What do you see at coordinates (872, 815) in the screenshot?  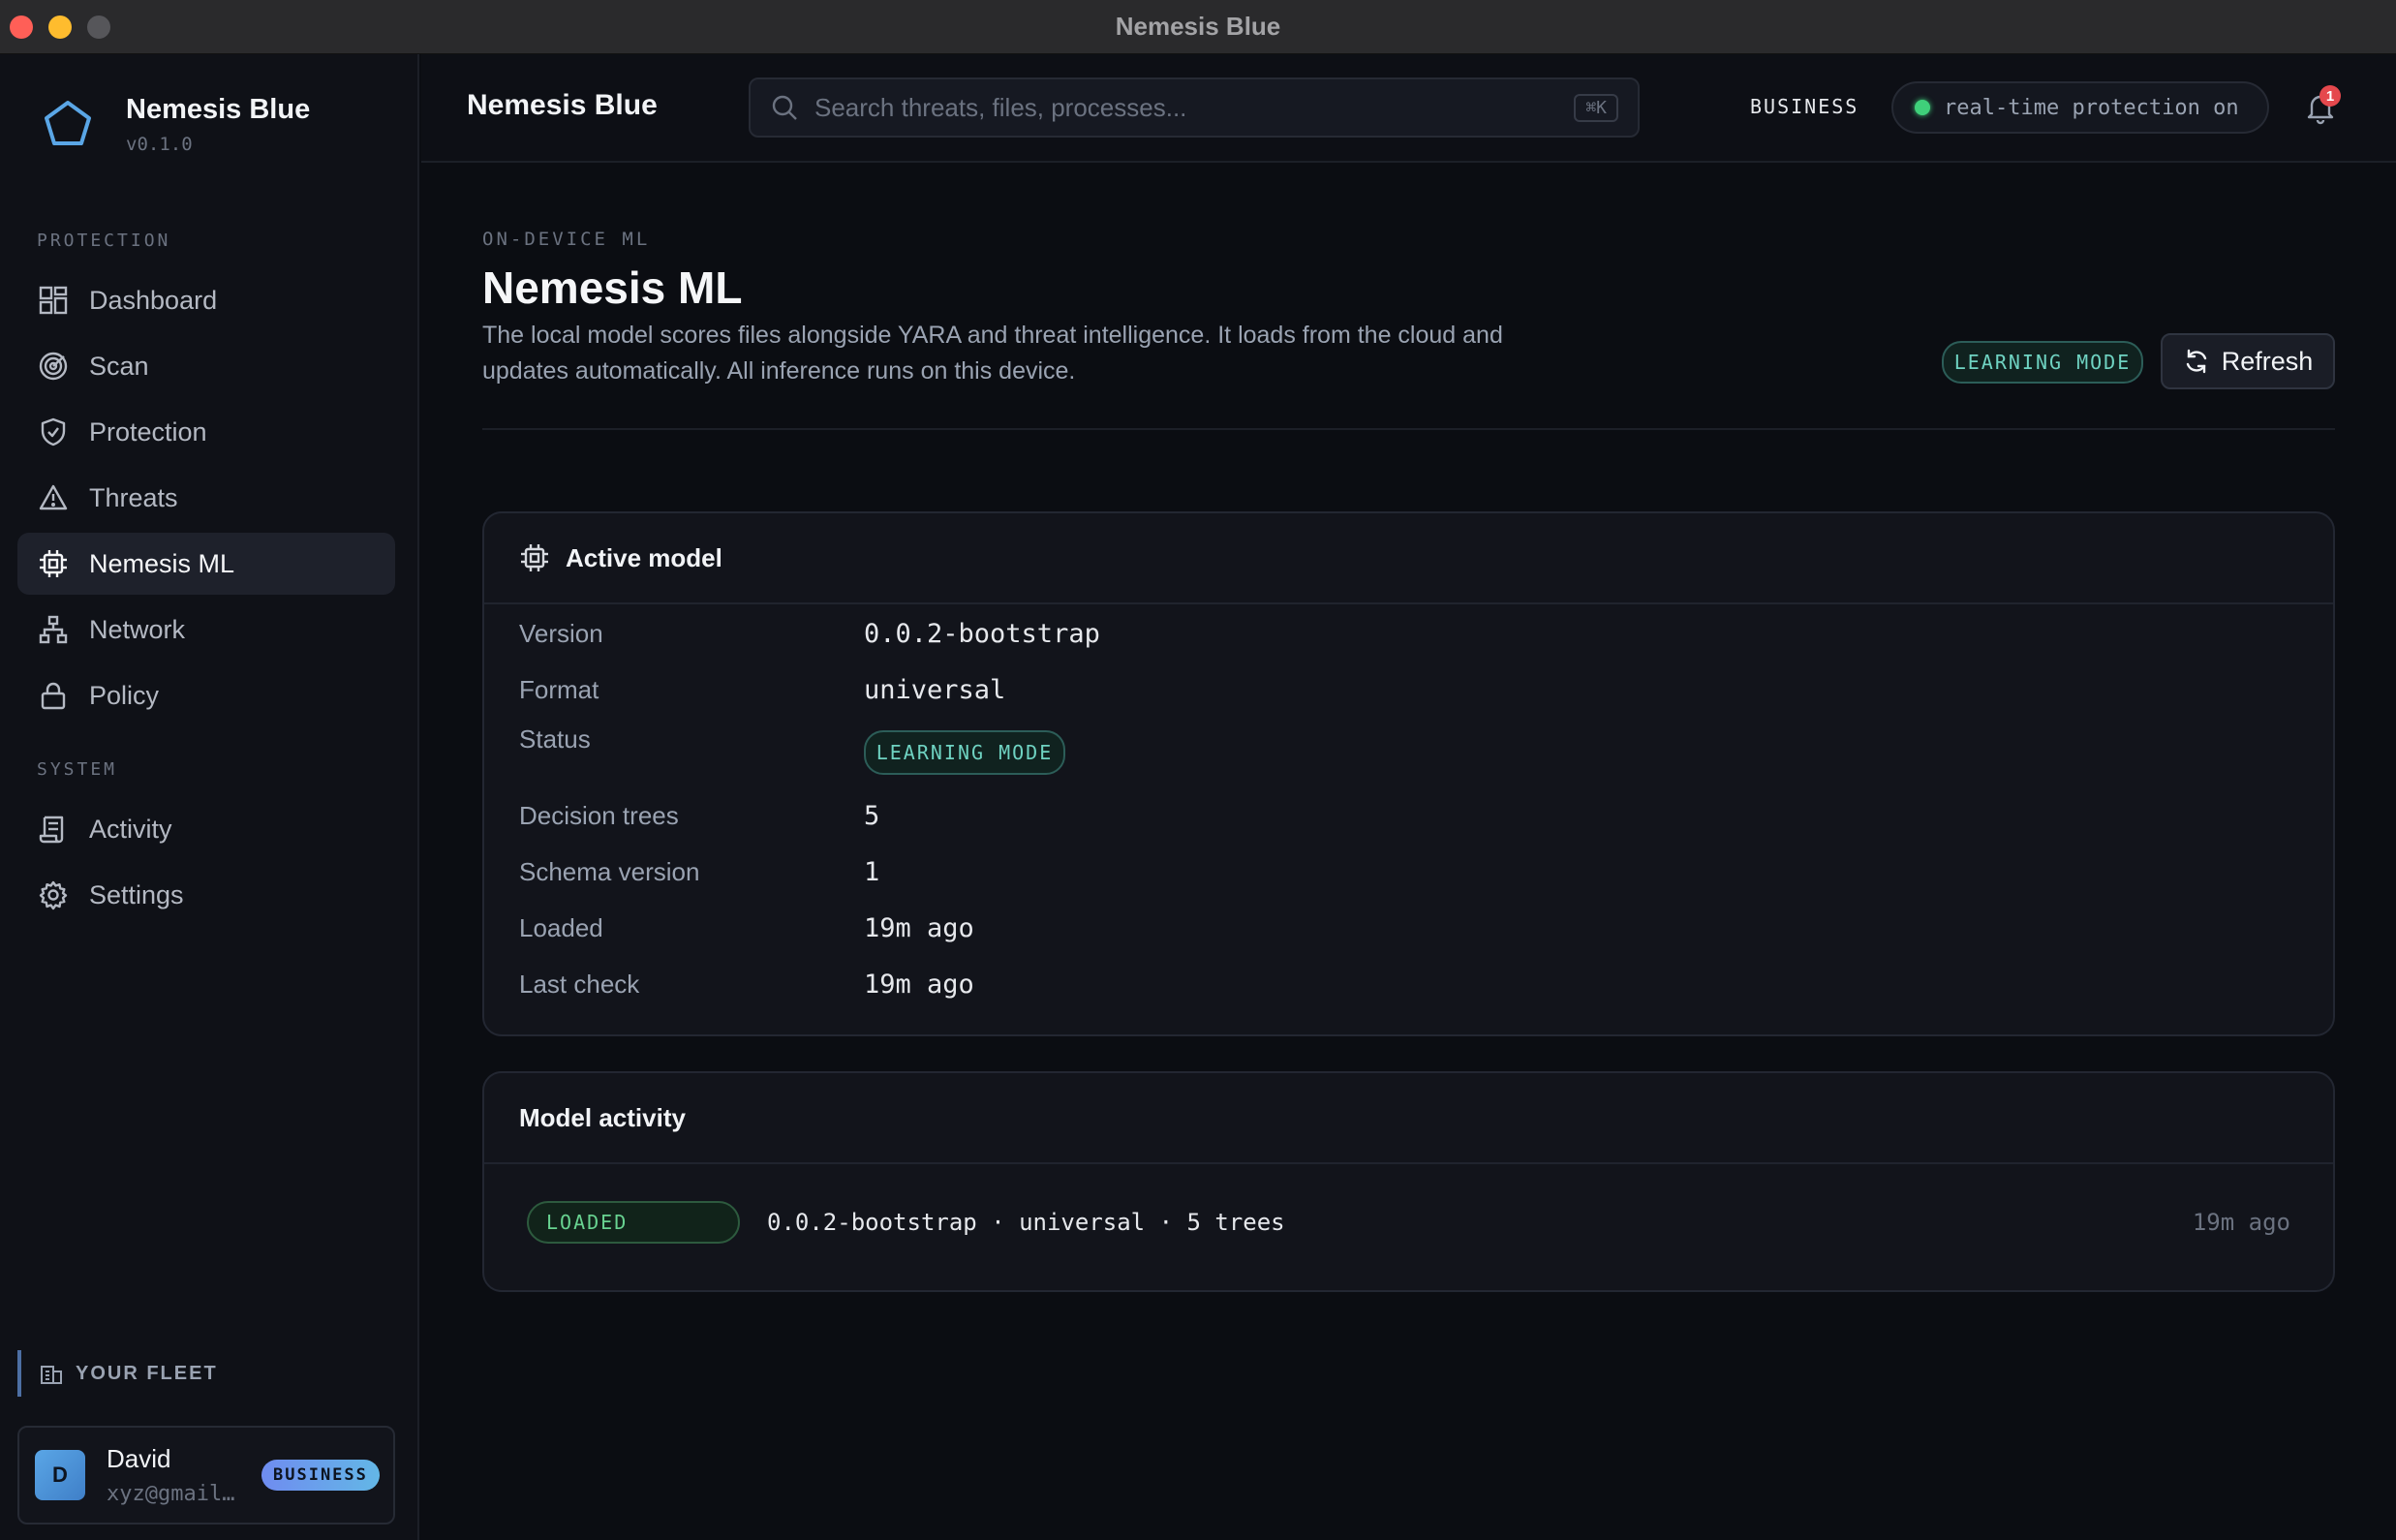 I see `field-value: 5` at bounding box center [872, 815].